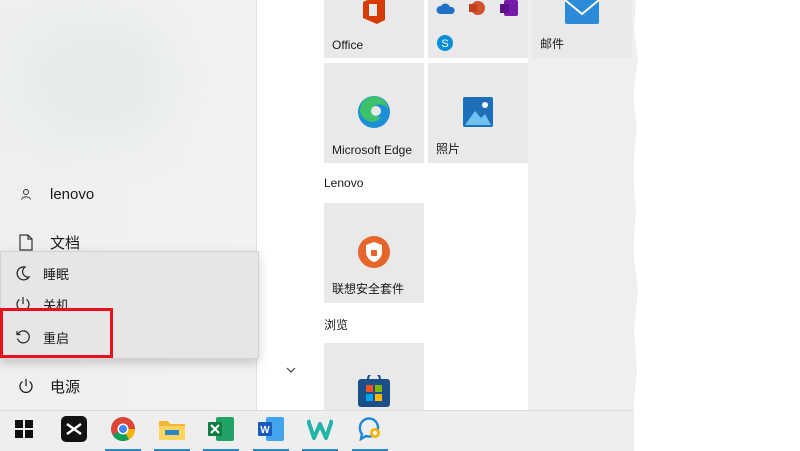  Describe the element at coordinates (26, 386) in the screenshot. I see `power-icon` at that location.